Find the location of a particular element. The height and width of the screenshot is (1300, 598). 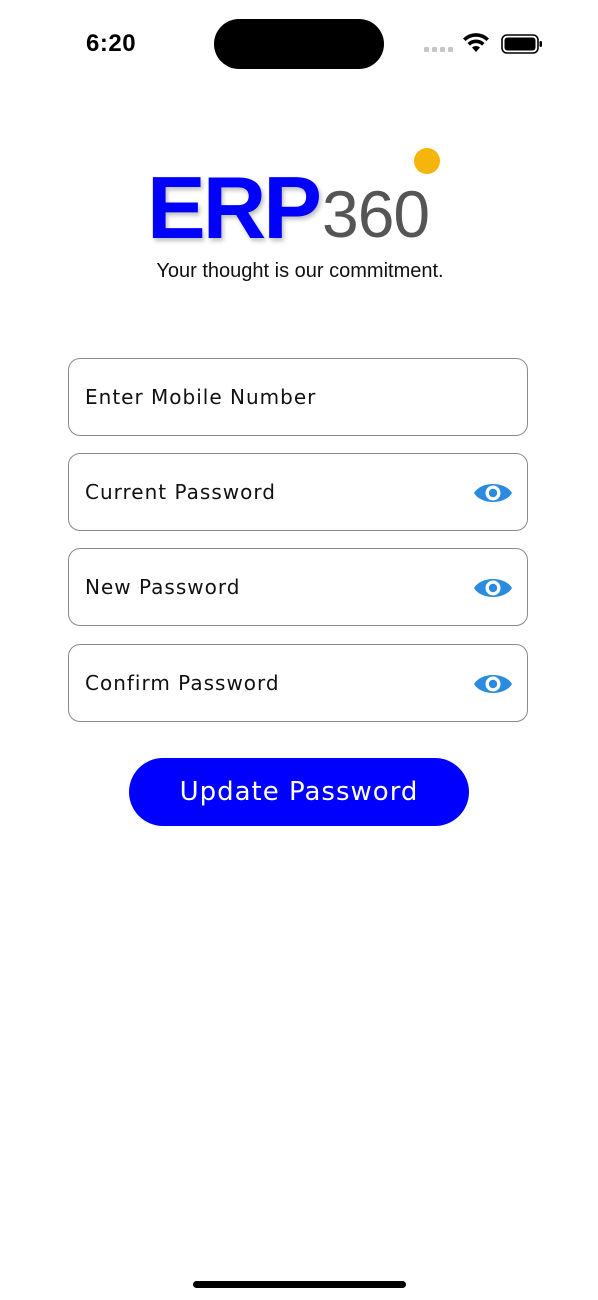

new-password-field is located at coordinates (298, 587).